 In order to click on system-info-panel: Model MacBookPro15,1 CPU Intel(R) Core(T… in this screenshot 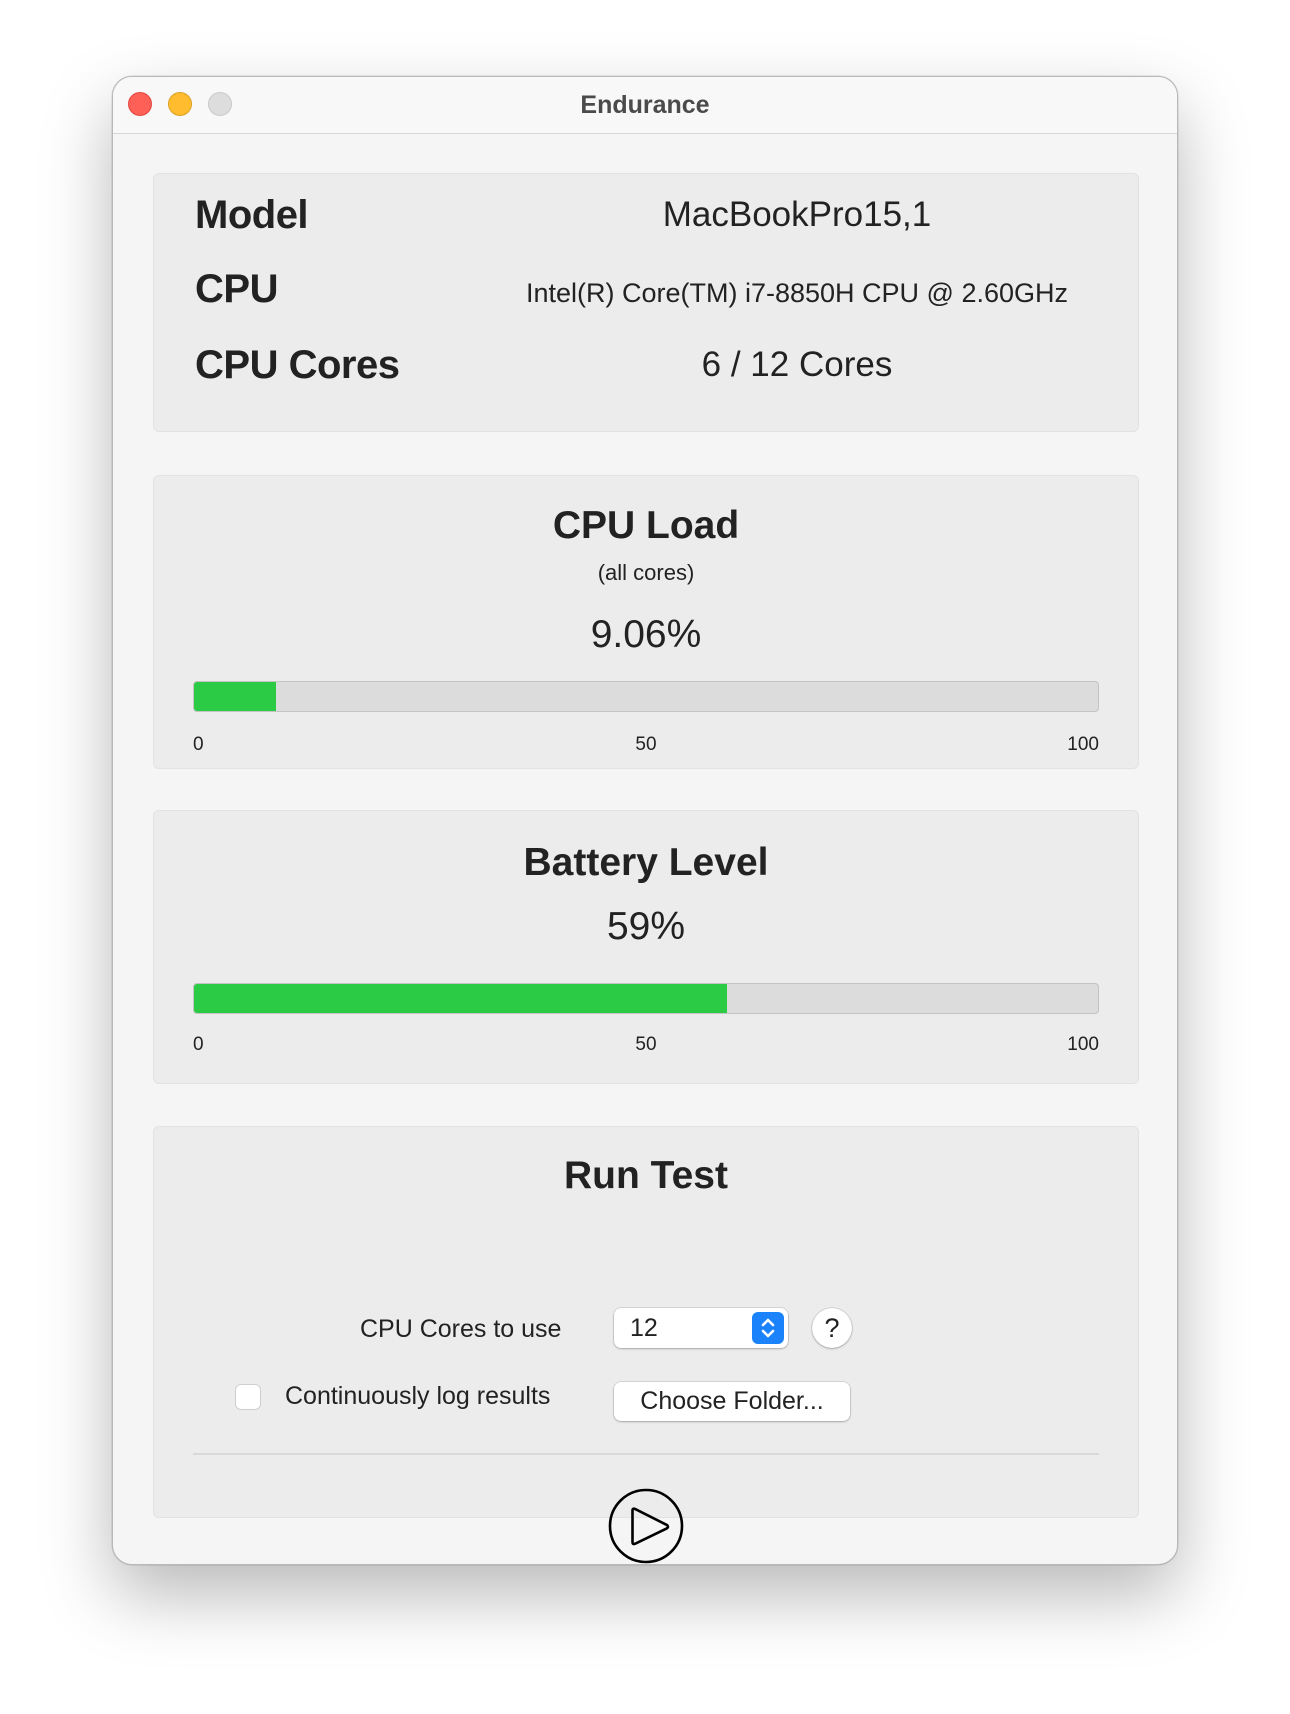, I will do `click(646, 302)`.